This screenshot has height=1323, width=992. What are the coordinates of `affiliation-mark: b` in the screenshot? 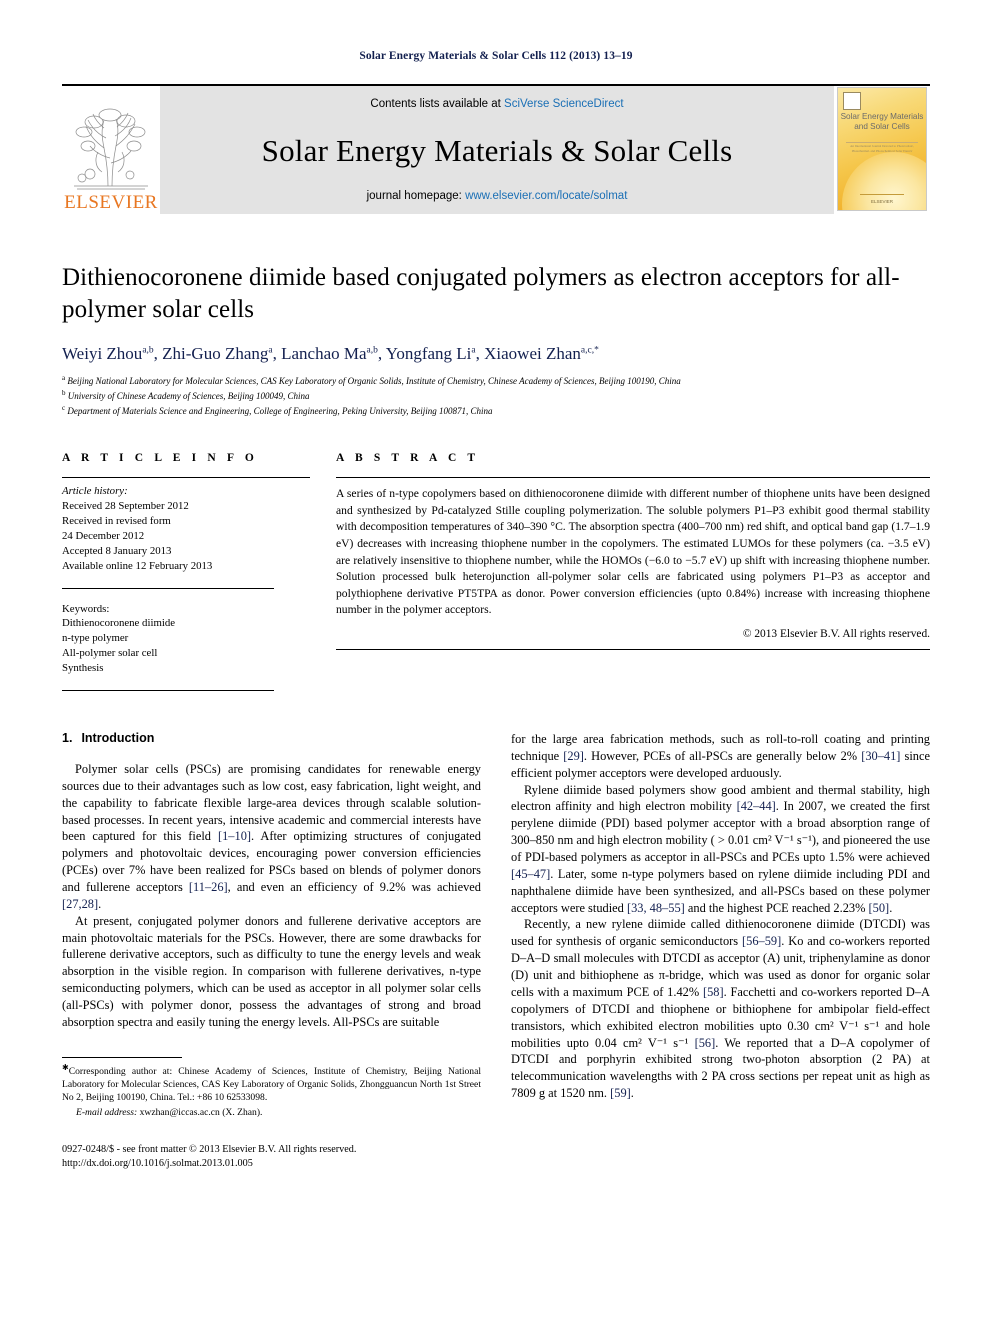 It's located at (64, 393).